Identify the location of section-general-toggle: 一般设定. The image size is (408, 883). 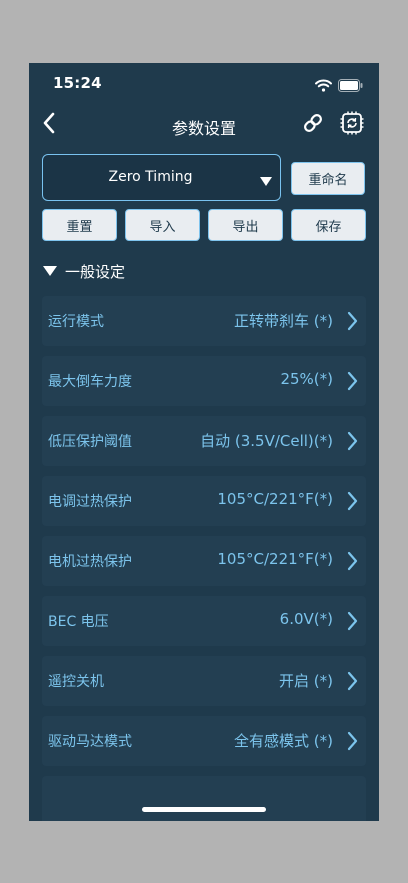
(84, 271).